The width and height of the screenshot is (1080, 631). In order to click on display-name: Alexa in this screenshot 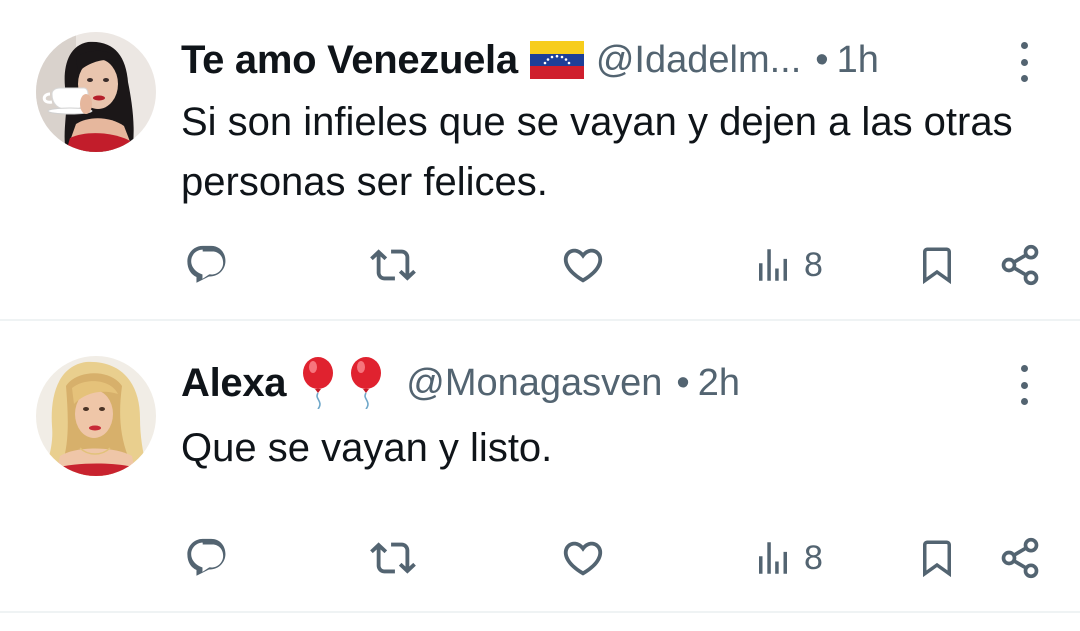, I will do `click(234, 383)`.